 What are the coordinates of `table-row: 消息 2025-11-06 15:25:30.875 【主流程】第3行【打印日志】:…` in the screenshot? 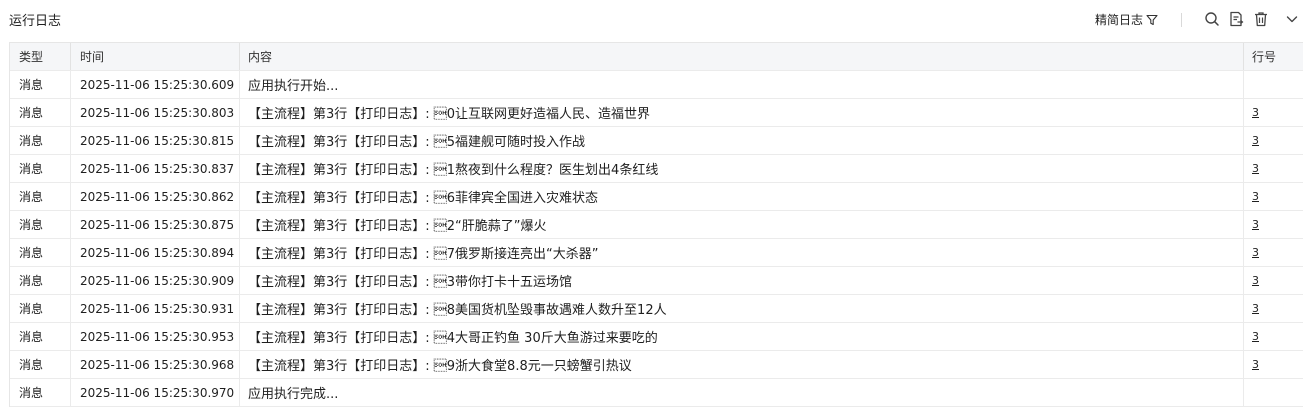 It's located at (656, 225).